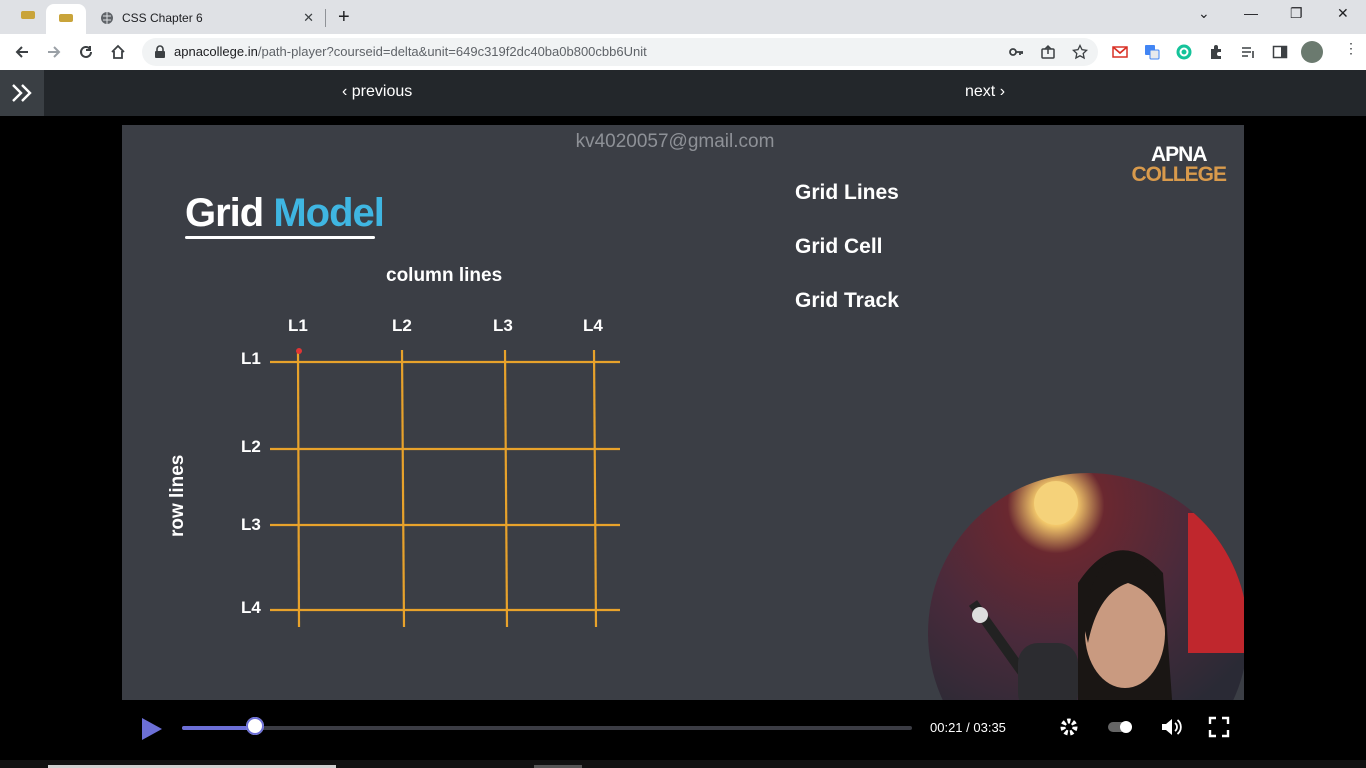 Image resolution: width=1366 pixels, height=768 pixels. Describe the element at coordinates (1069, 727) in the screenshot. I see `settings-gear-icon` at that location.